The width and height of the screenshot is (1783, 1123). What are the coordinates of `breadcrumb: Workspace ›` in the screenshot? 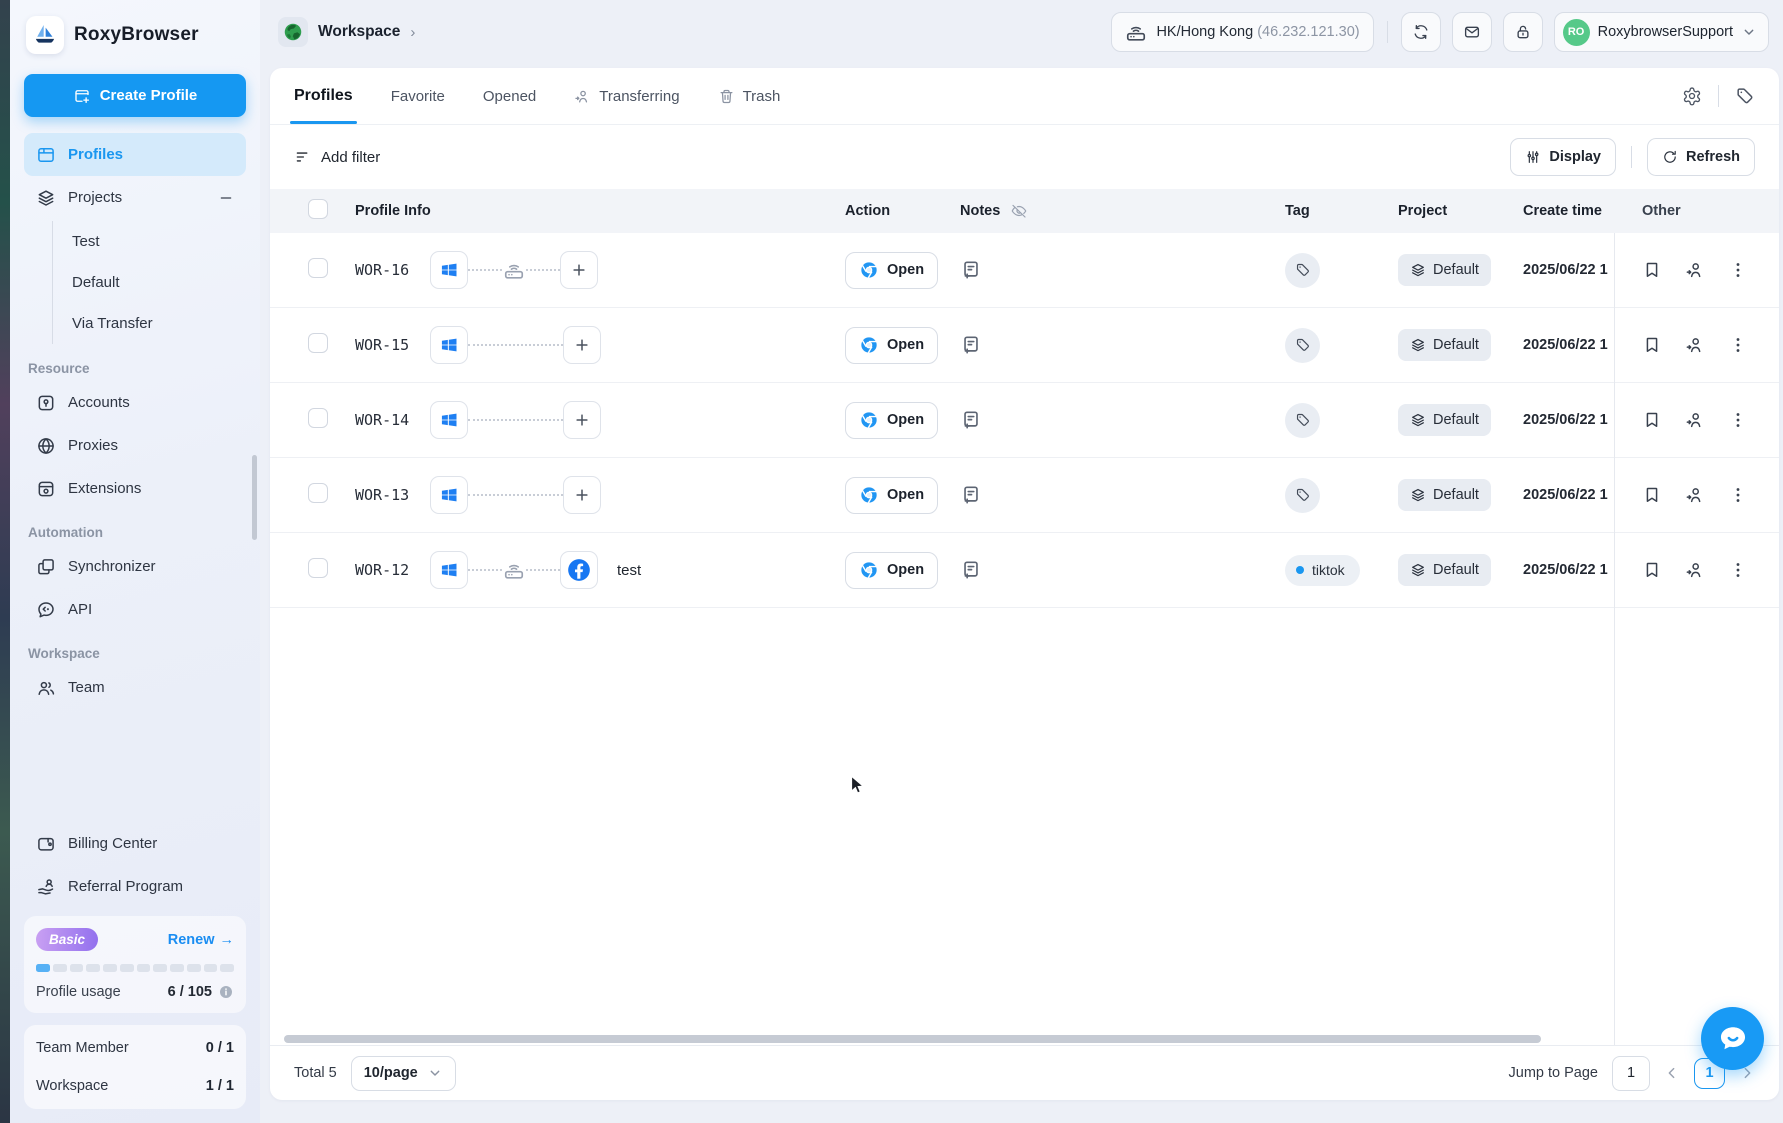 It's located at (346, 32).